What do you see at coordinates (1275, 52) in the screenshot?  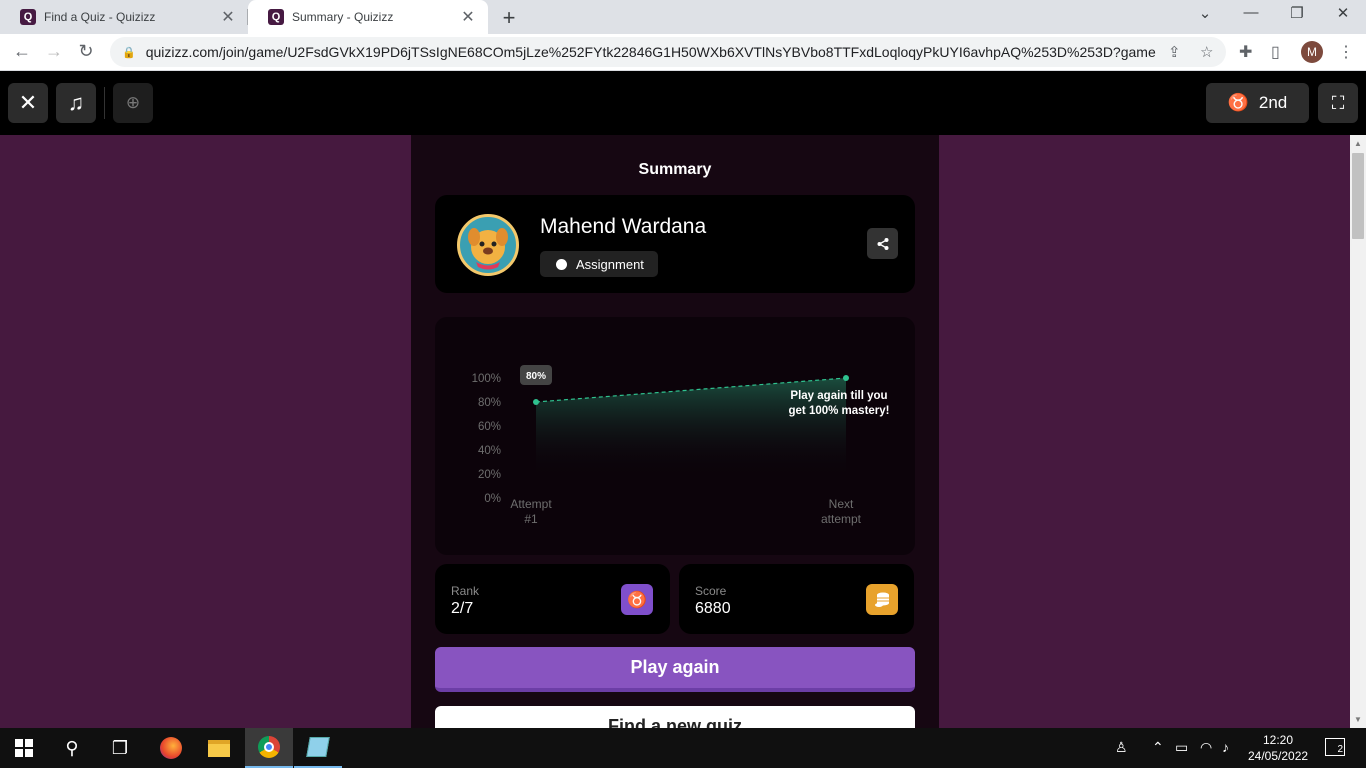 I see `side-panel-icon: ▯` at bounding box center [1275, 52].